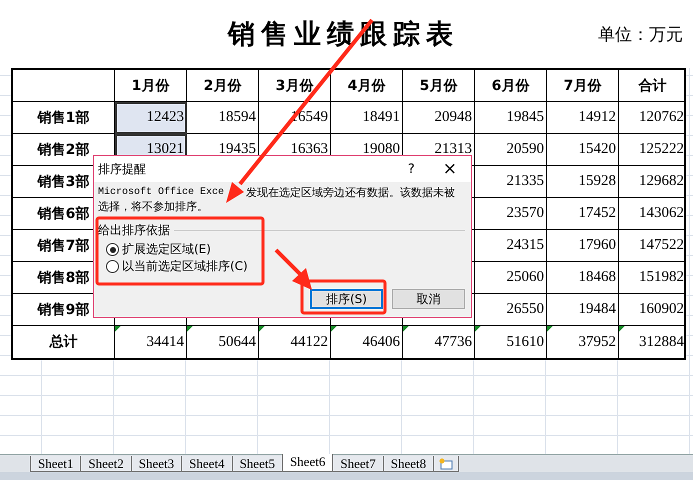  I want to click on table-cell: 17960, so click(583, 246).